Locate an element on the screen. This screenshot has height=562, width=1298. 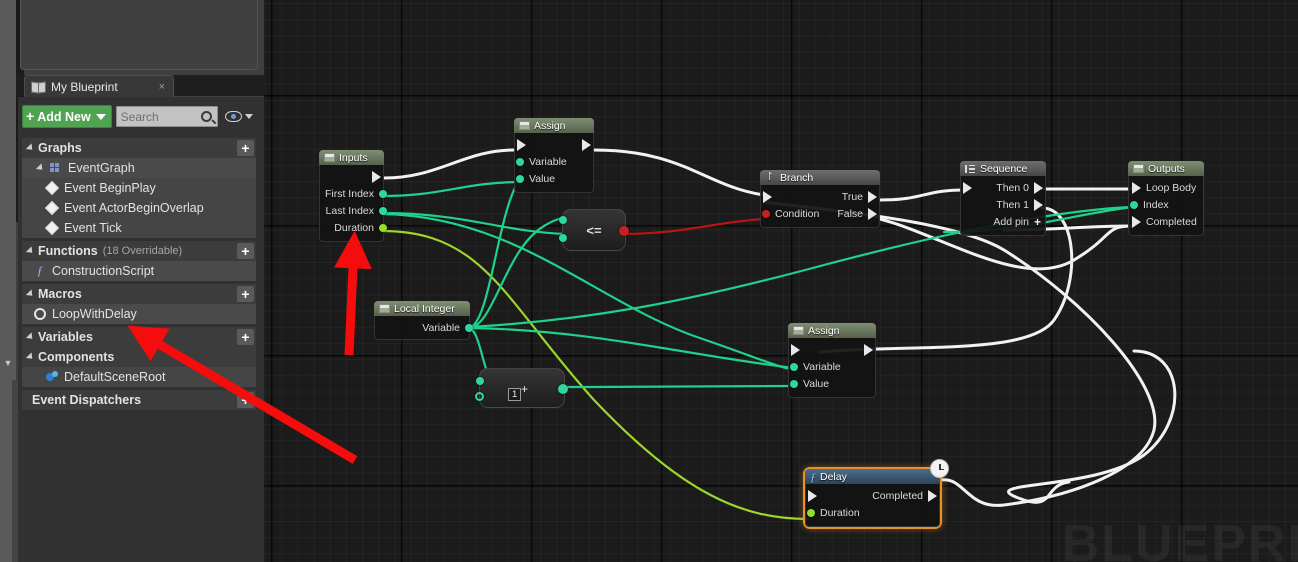
add-event-dispatcher-button: + is located at coordinates (245, 400).